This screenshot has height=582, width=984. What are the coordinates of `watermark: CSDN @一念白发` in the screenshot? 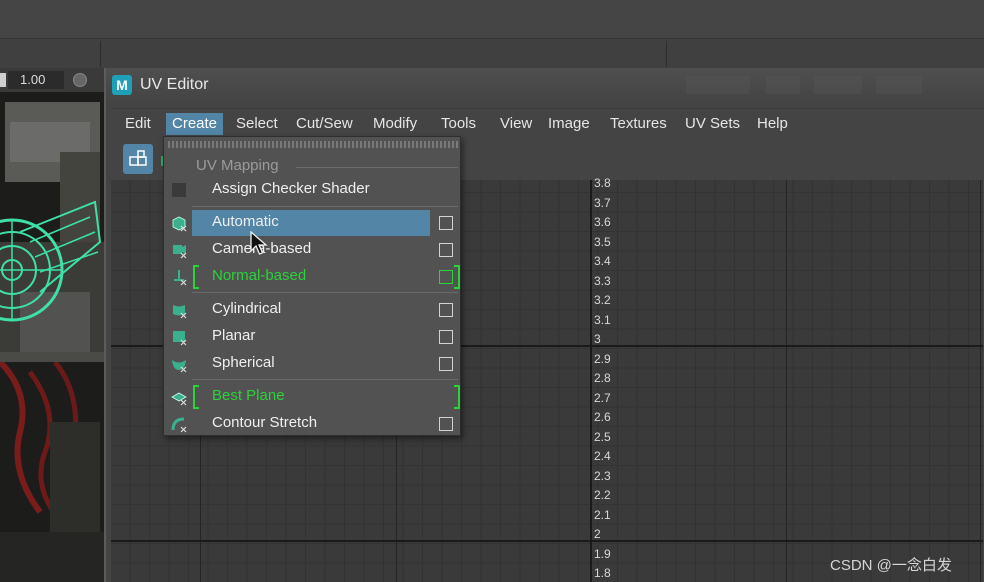 It's located at (891, 565).